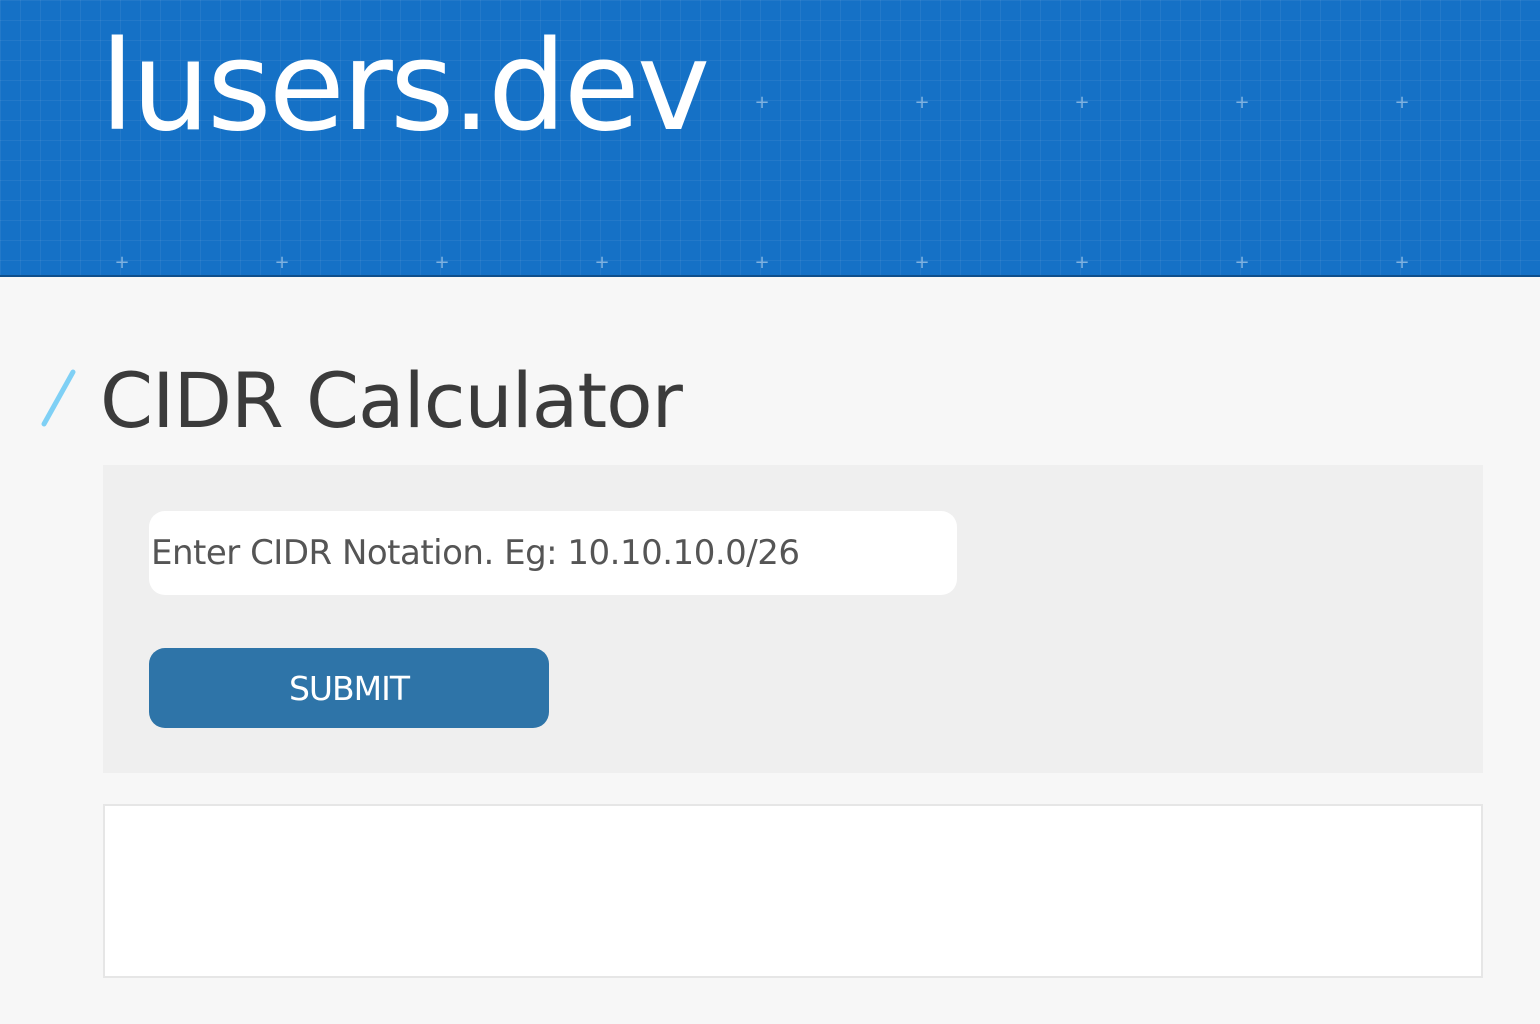 This screenshot has height=1024, width=1540. Describe the element at coordinates (405, 87) in the screenshot. I see `site-title-link: lusers.dev` at that location.